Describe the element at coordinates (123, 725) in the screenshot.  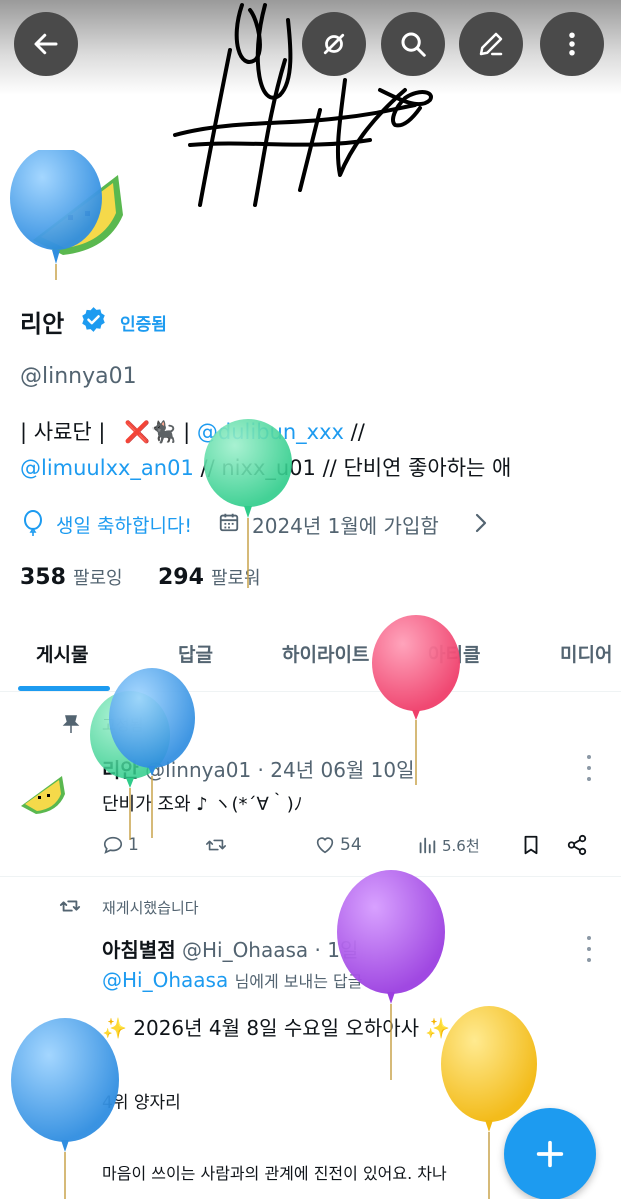
I see `pinned-label: 고정됨` at that location.